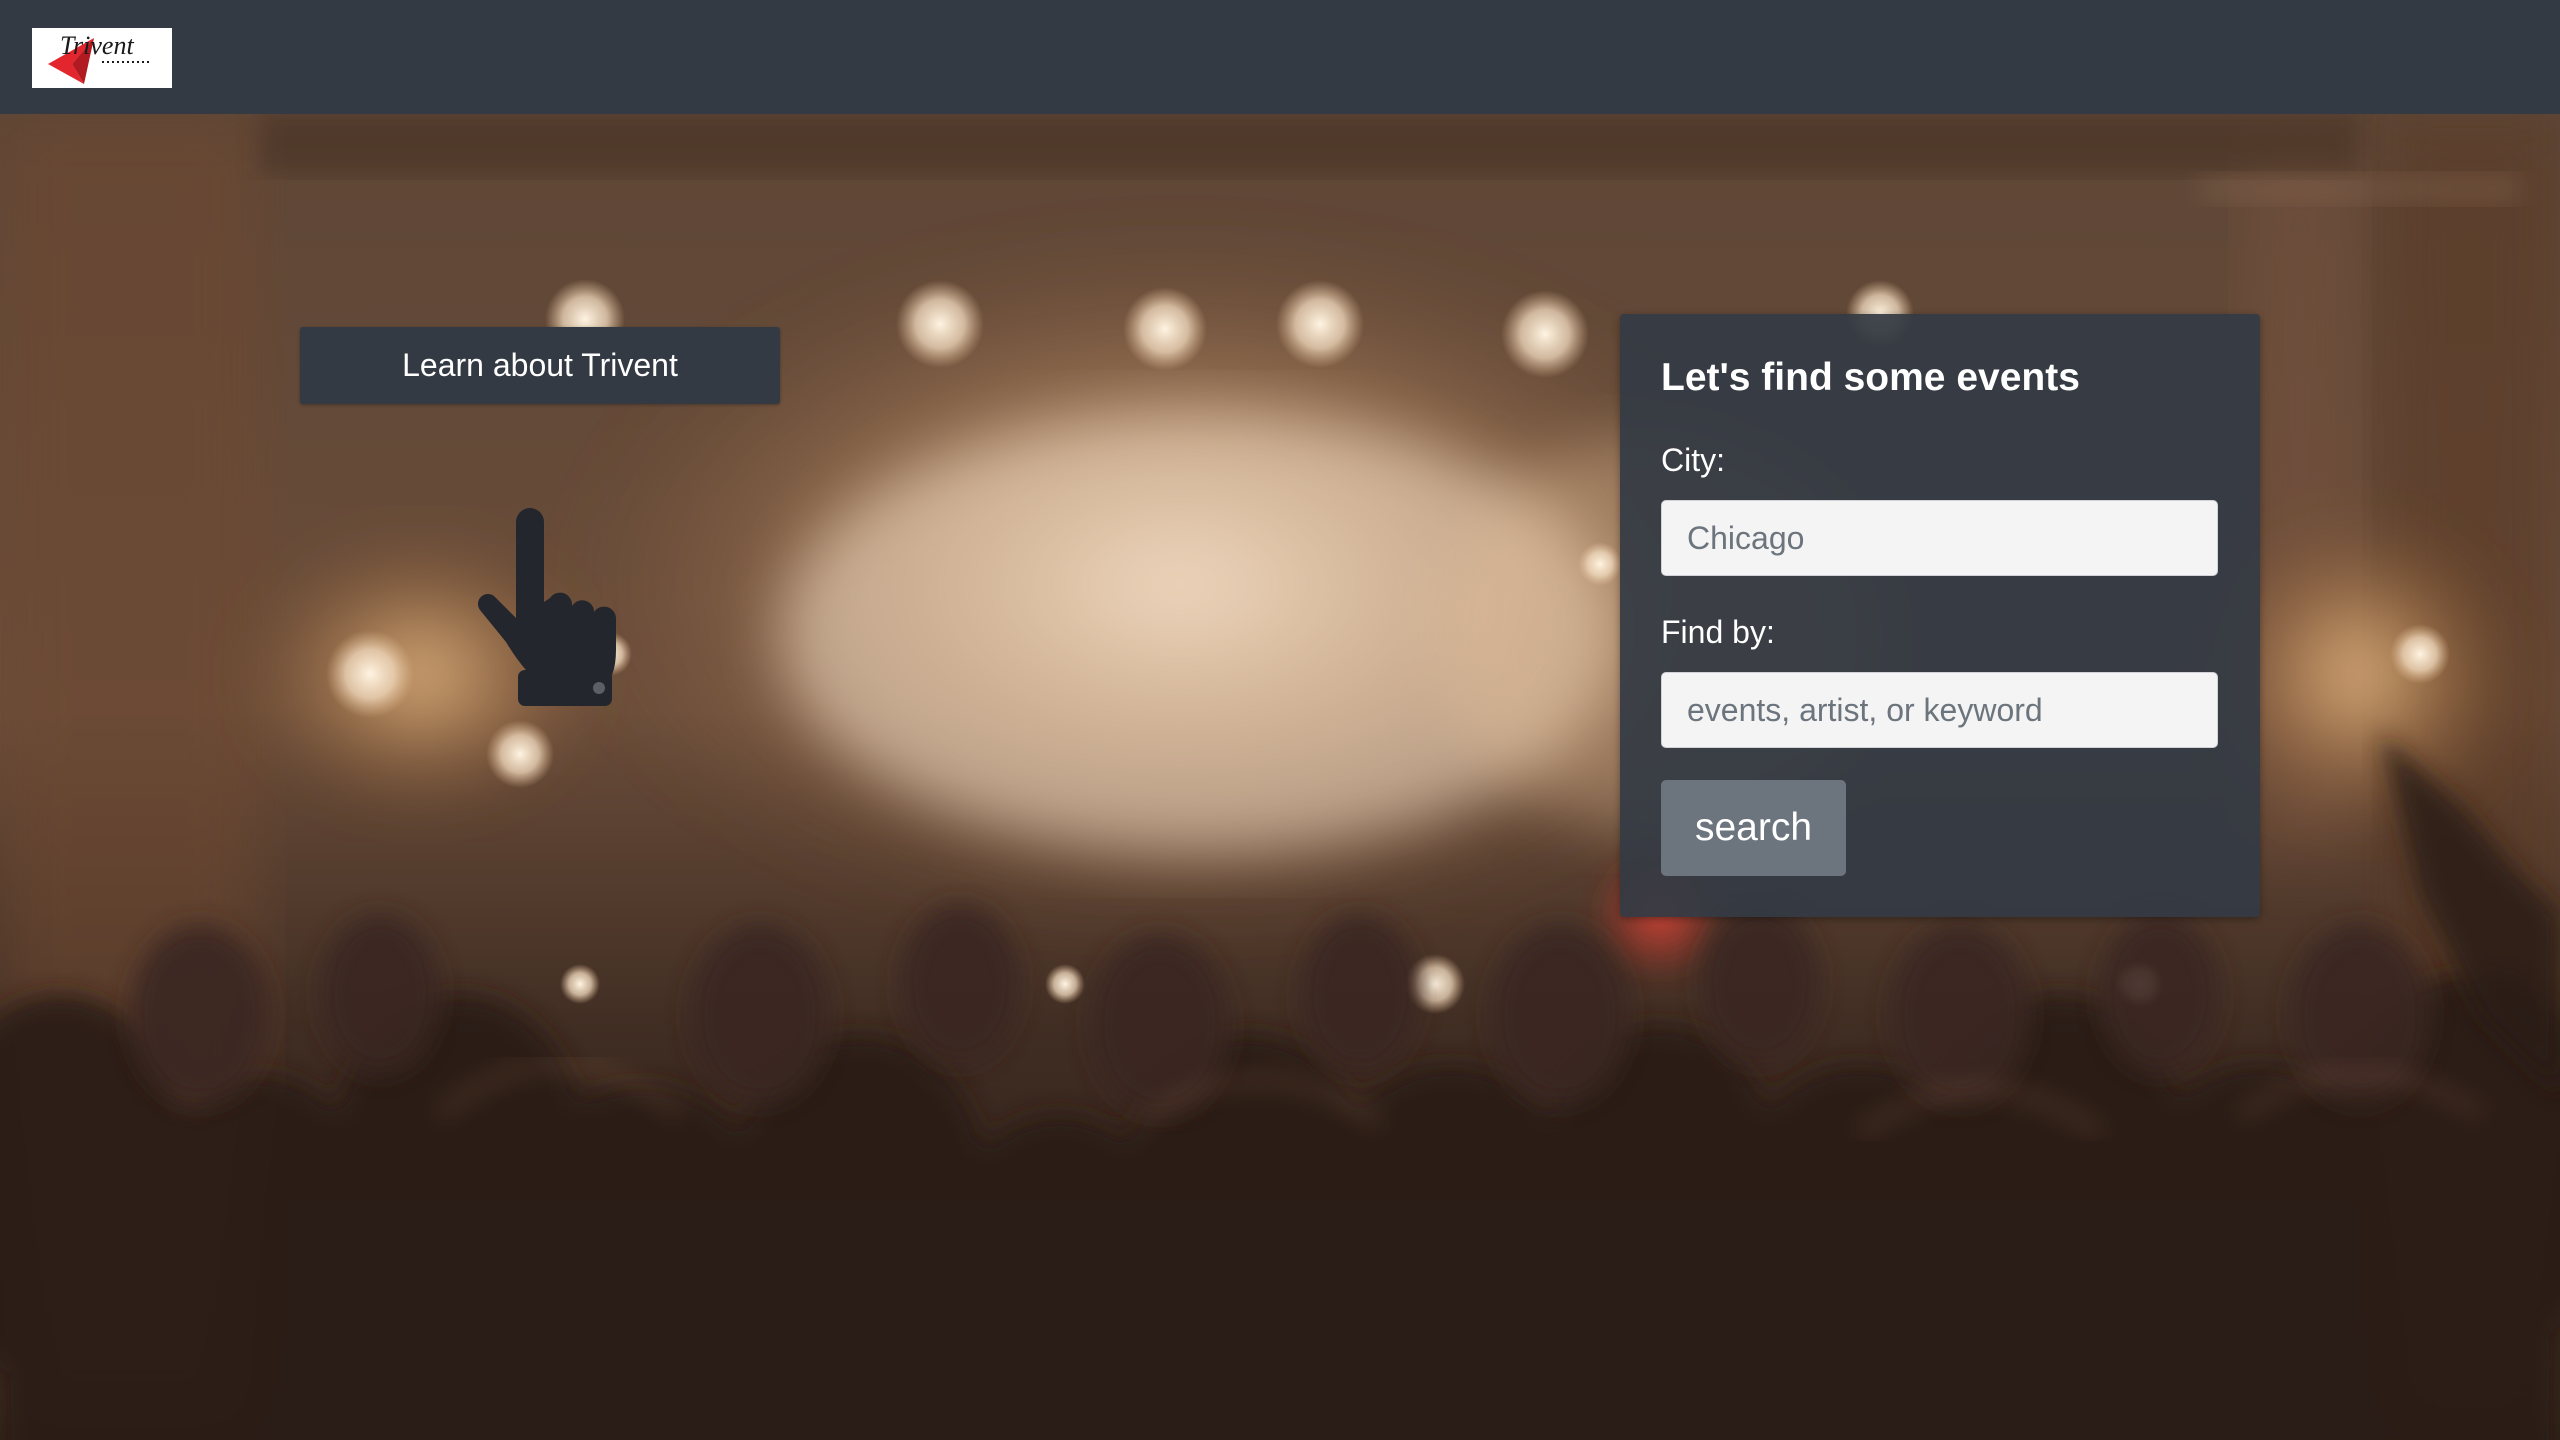 Image resolution: width=2560 pixels, height=1440 pixels. Describe the element at coordinates (1753, 828) in the screenshot. I see `search-button: search` at that location.